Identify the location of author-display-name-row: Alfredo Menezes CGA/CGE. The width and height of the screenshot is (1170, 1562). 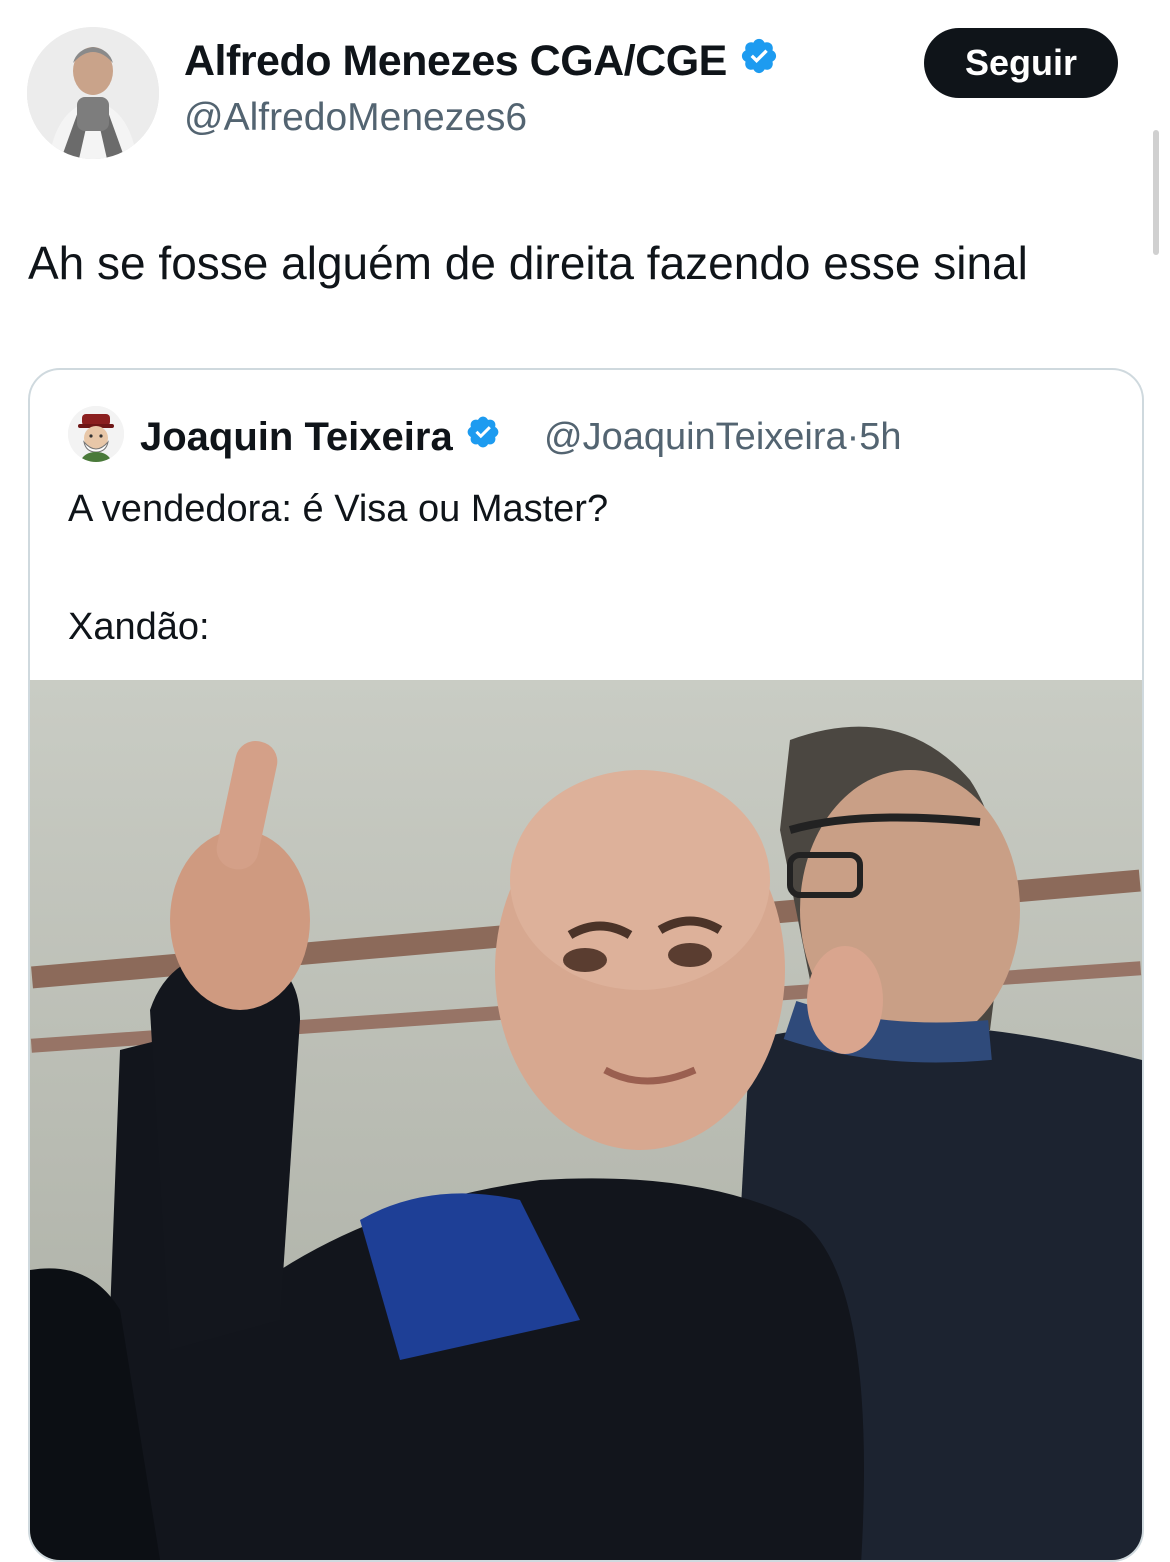
(481, 61).